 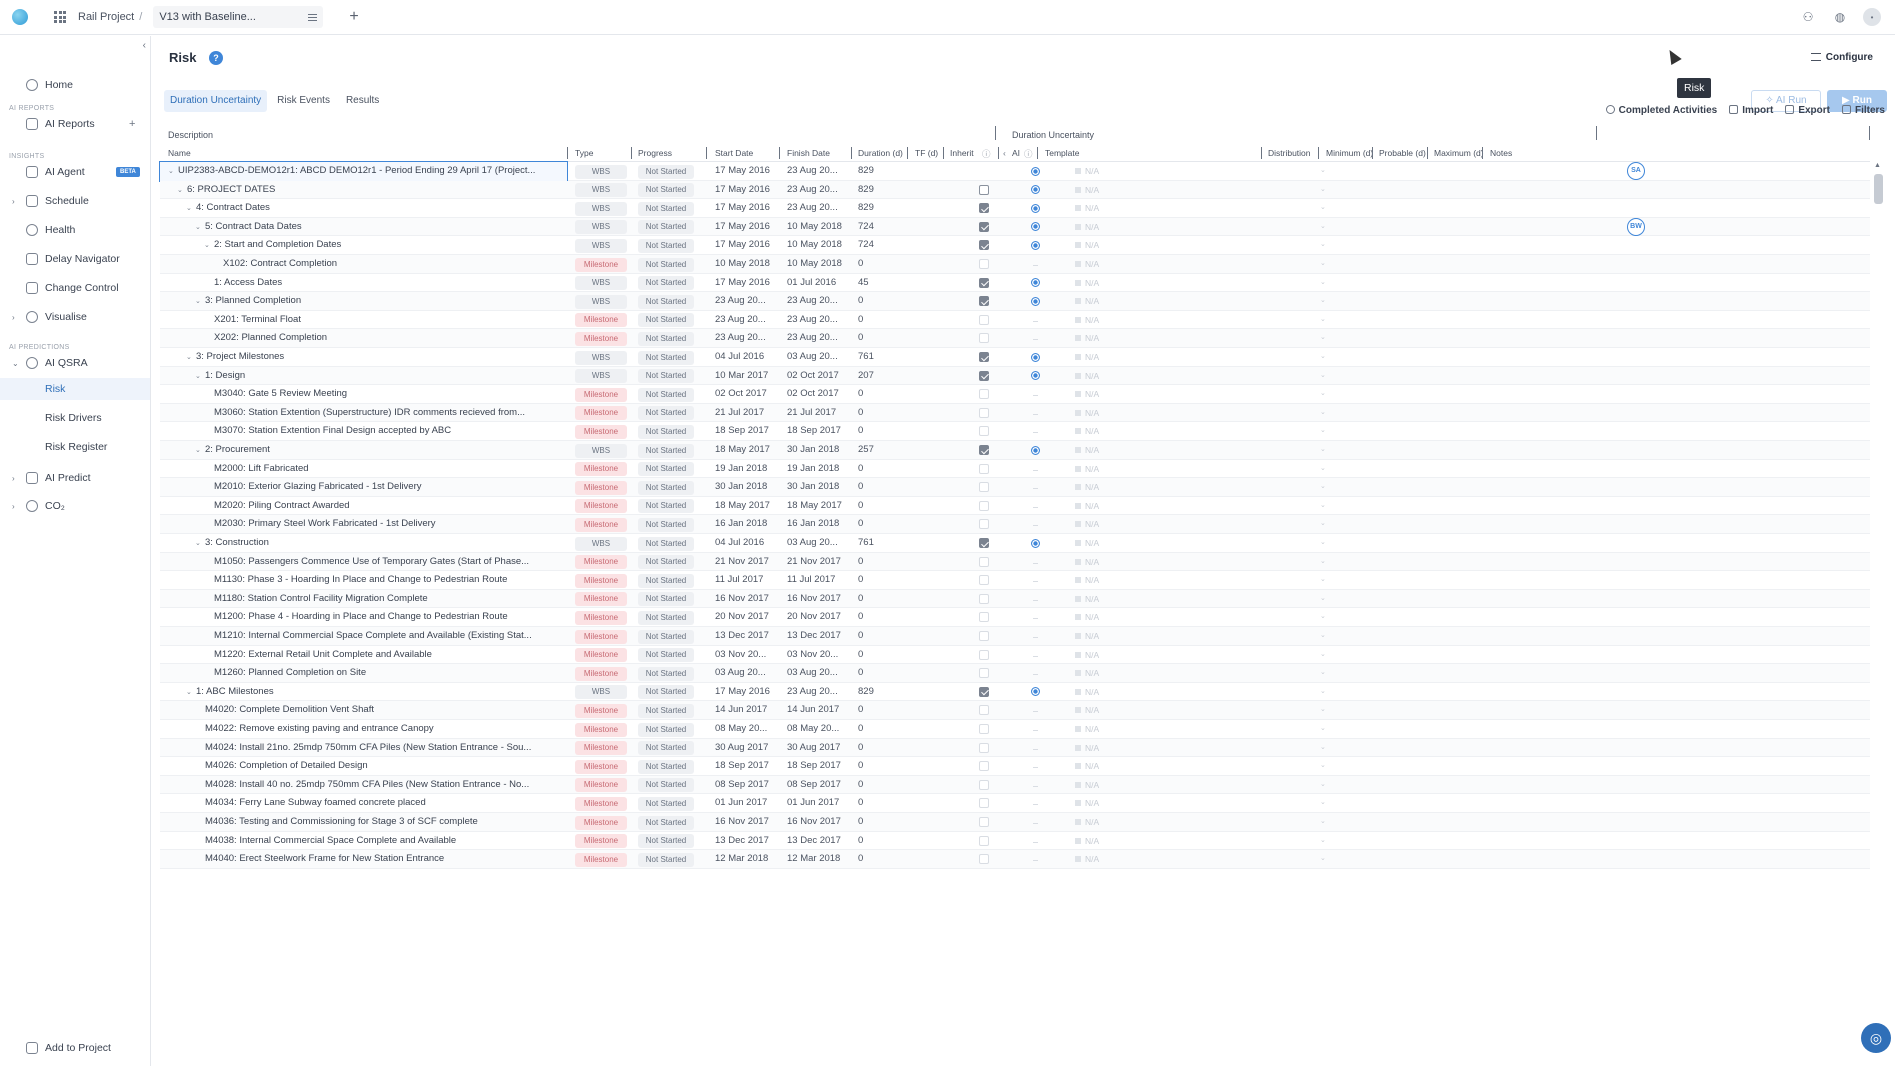 I want to click on tab-results: Results, so click(x=362, y=101).